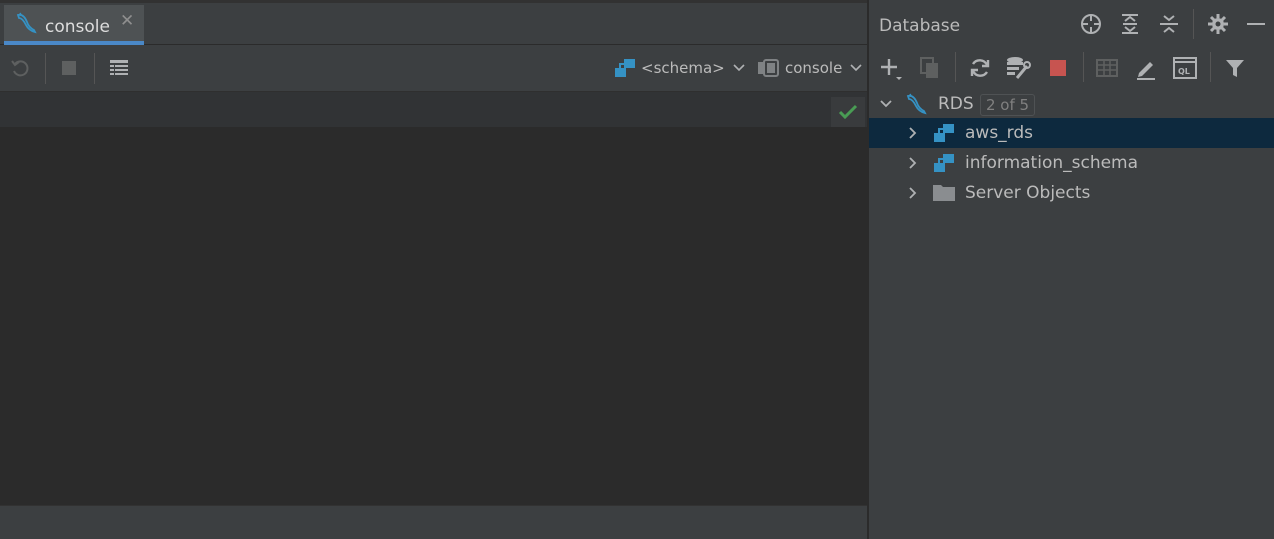 The width and height of the screenshot is (1274, 539). I want to click on tree-node-label: RDS, so click(956, 104).